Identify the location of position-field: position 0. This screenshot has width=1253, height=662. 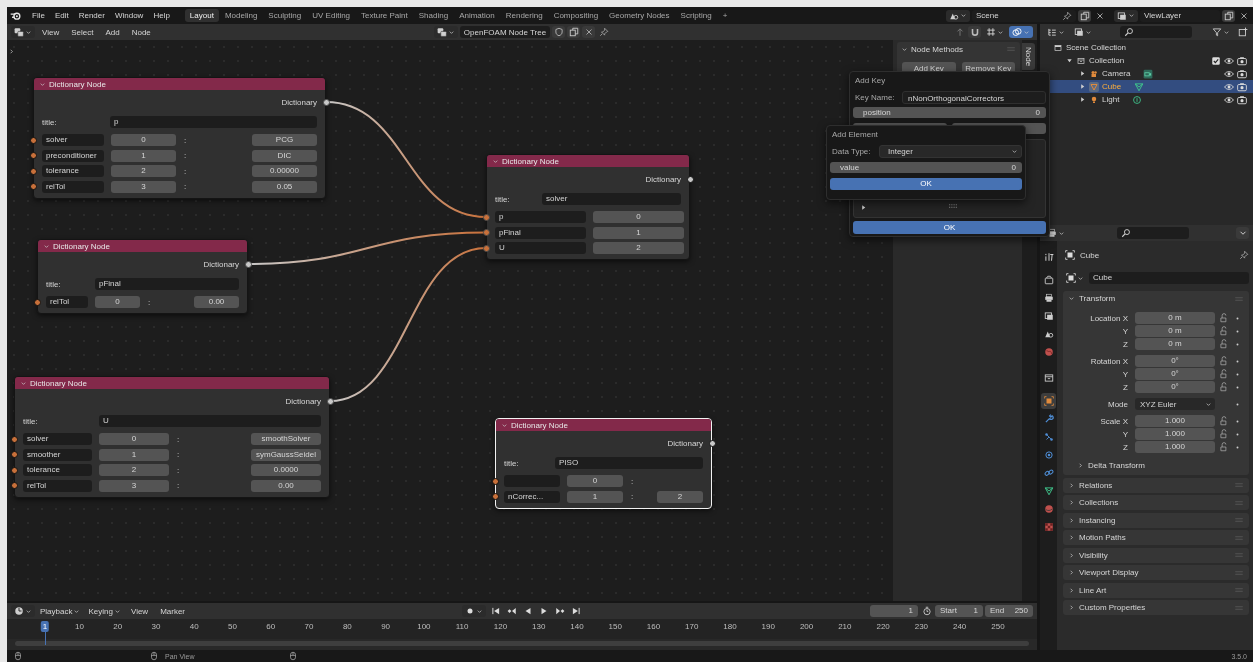
(949, 112).